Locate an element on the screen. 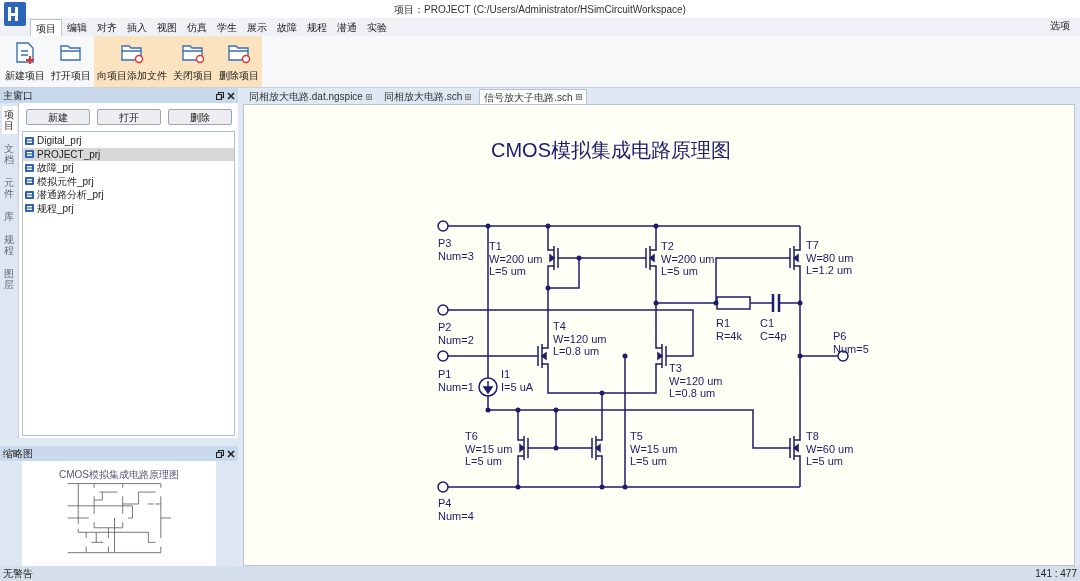 This screenshot has height=581, width=1080. component-label: P1 is located at coordinates (445, 374).